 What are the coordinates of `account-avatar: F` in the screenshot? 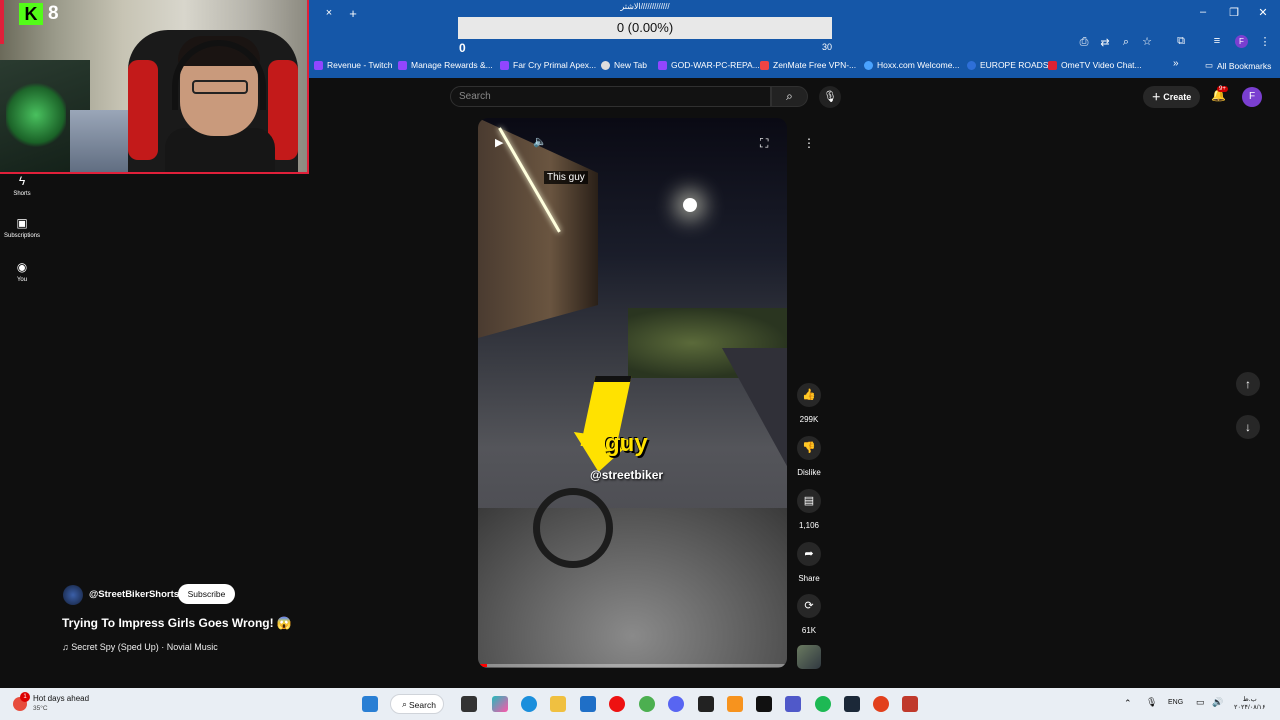 It's located at (1252, 97).